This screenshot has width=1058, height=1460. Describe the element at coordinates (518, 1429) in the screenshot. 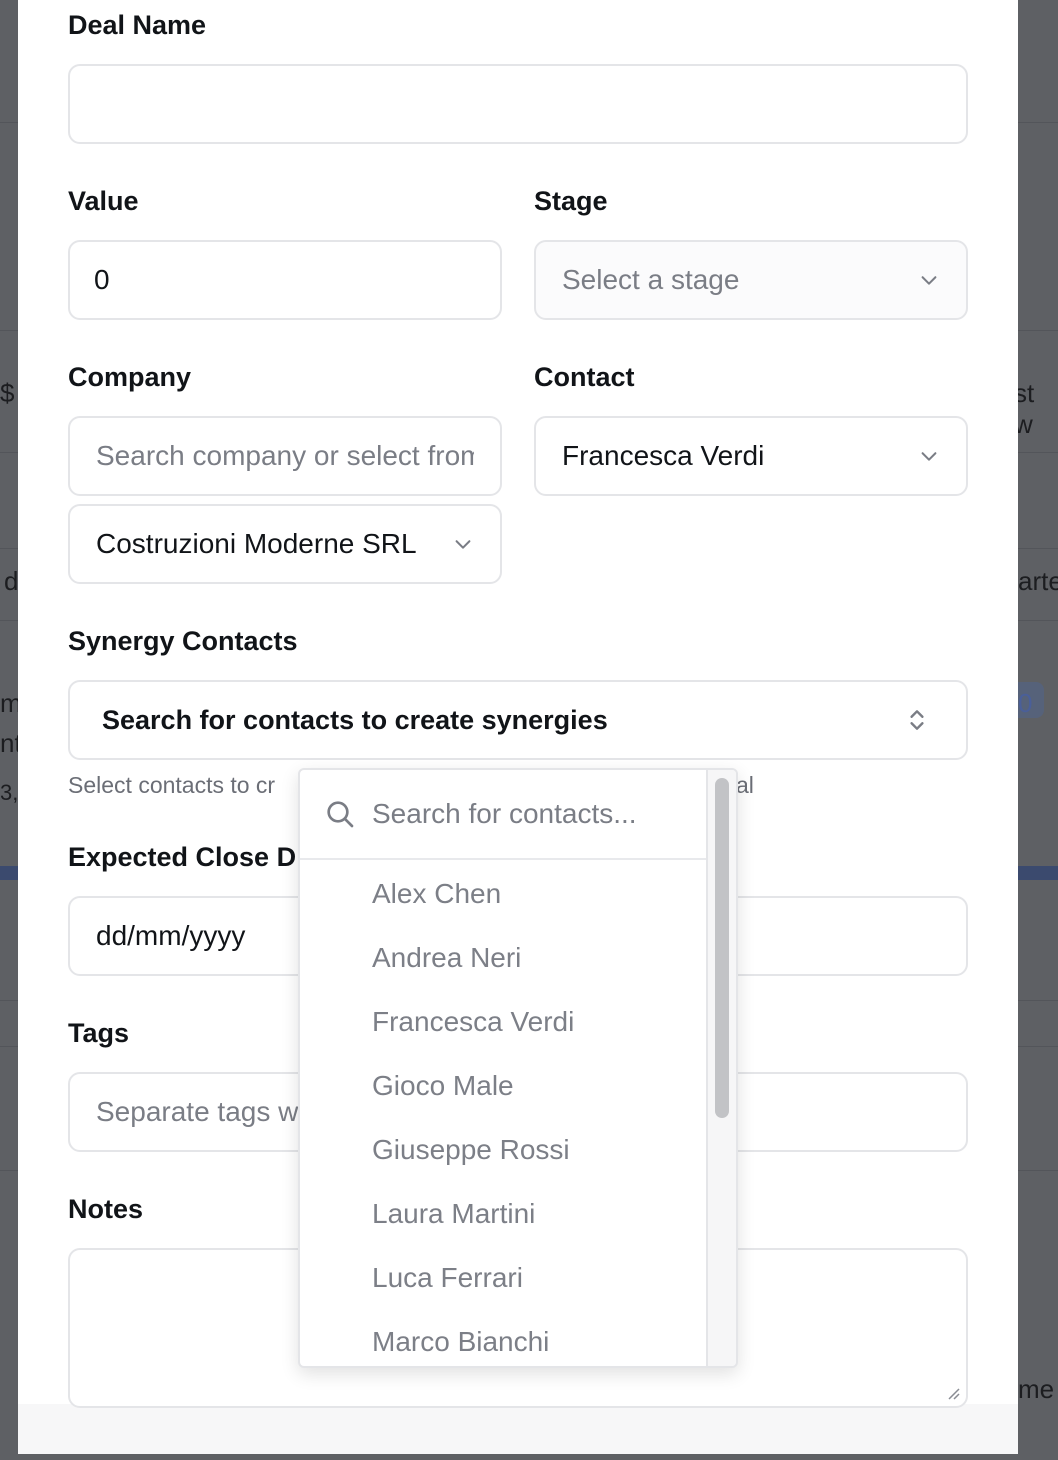

I see `modal-footer-area` at that location.